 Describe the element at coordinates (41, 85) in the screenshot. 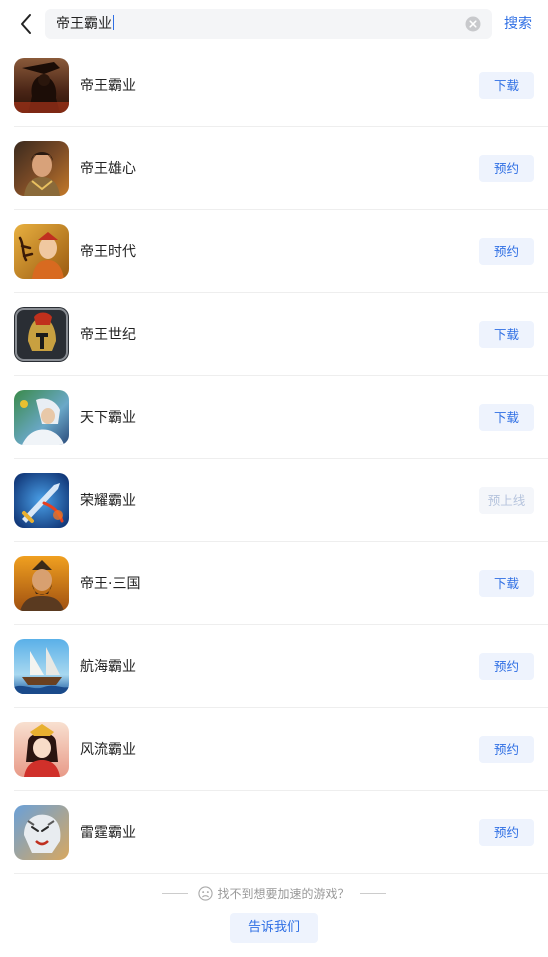

I see `game-icon-warrior` at that location.